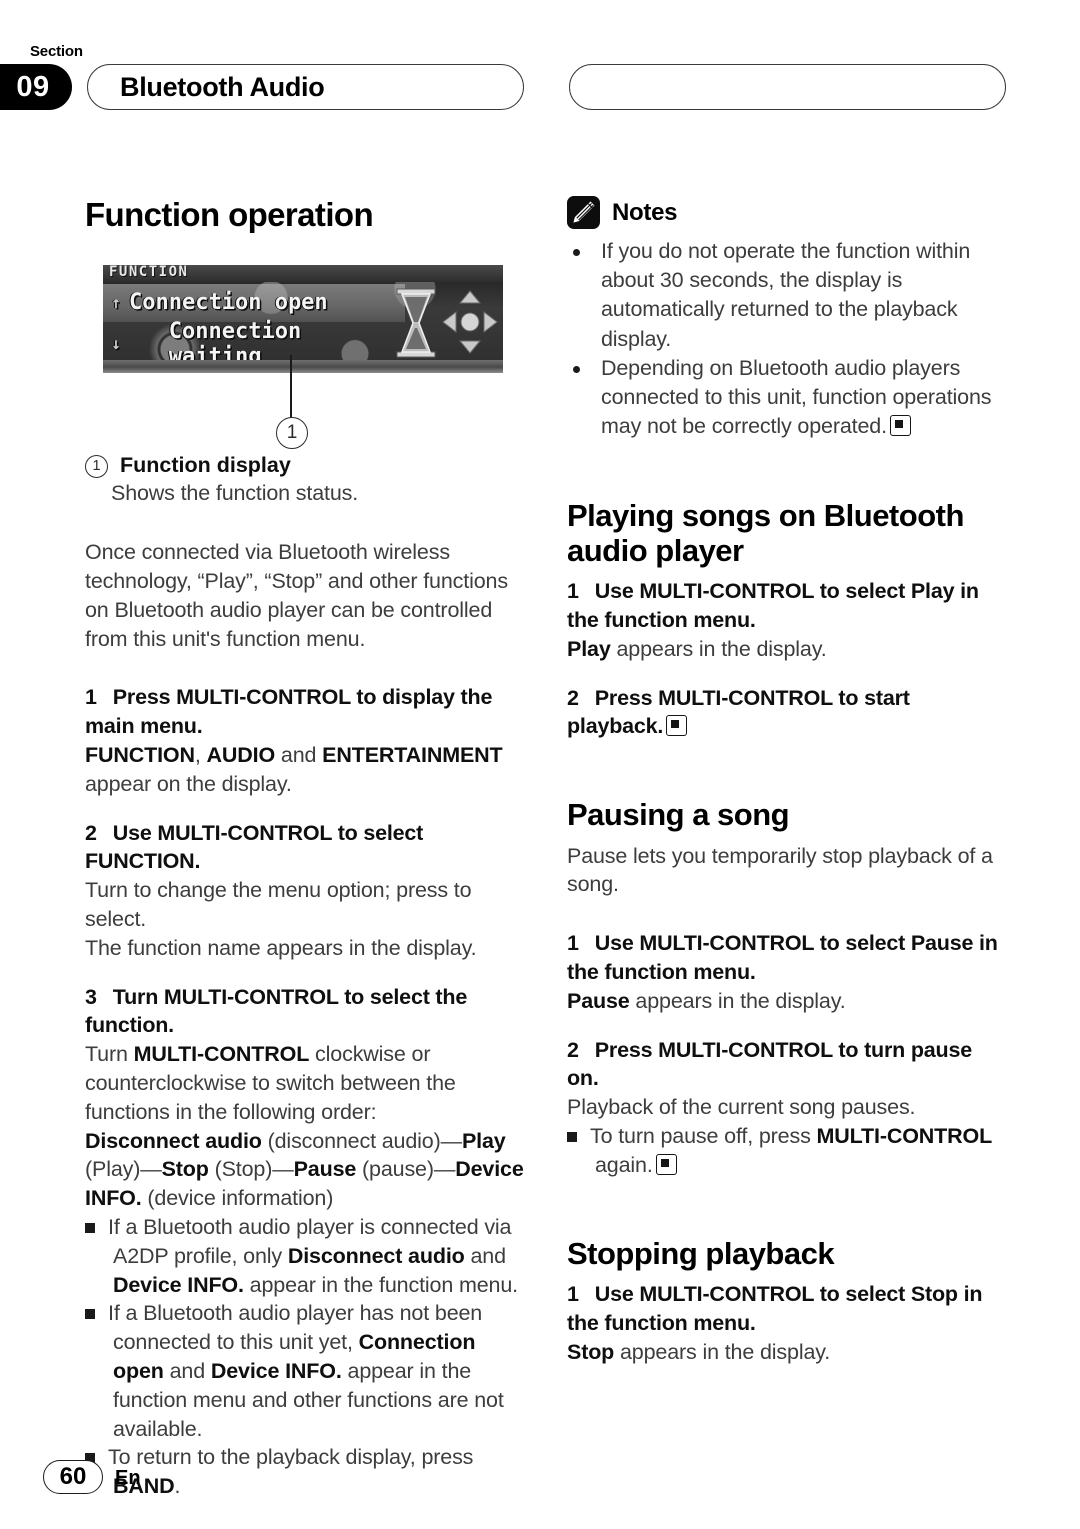 The height and width of the screenshot is (1529, 1080). I want to click on lcd-bottom-bar, so click(303, 366).